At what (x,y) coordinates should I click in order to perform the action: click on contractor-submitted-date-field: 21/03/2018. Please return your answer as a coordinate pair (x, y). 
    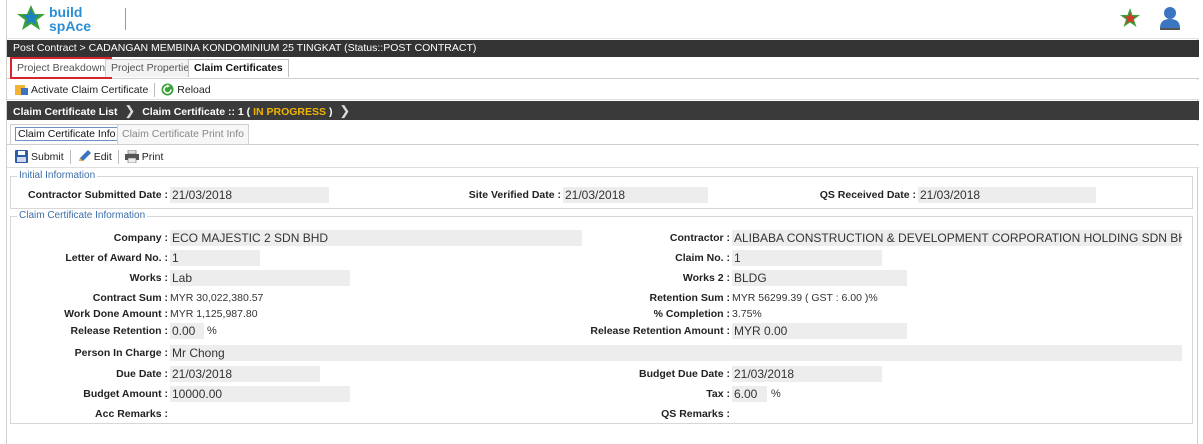
    Looking at the image, I should click on (249, 195).